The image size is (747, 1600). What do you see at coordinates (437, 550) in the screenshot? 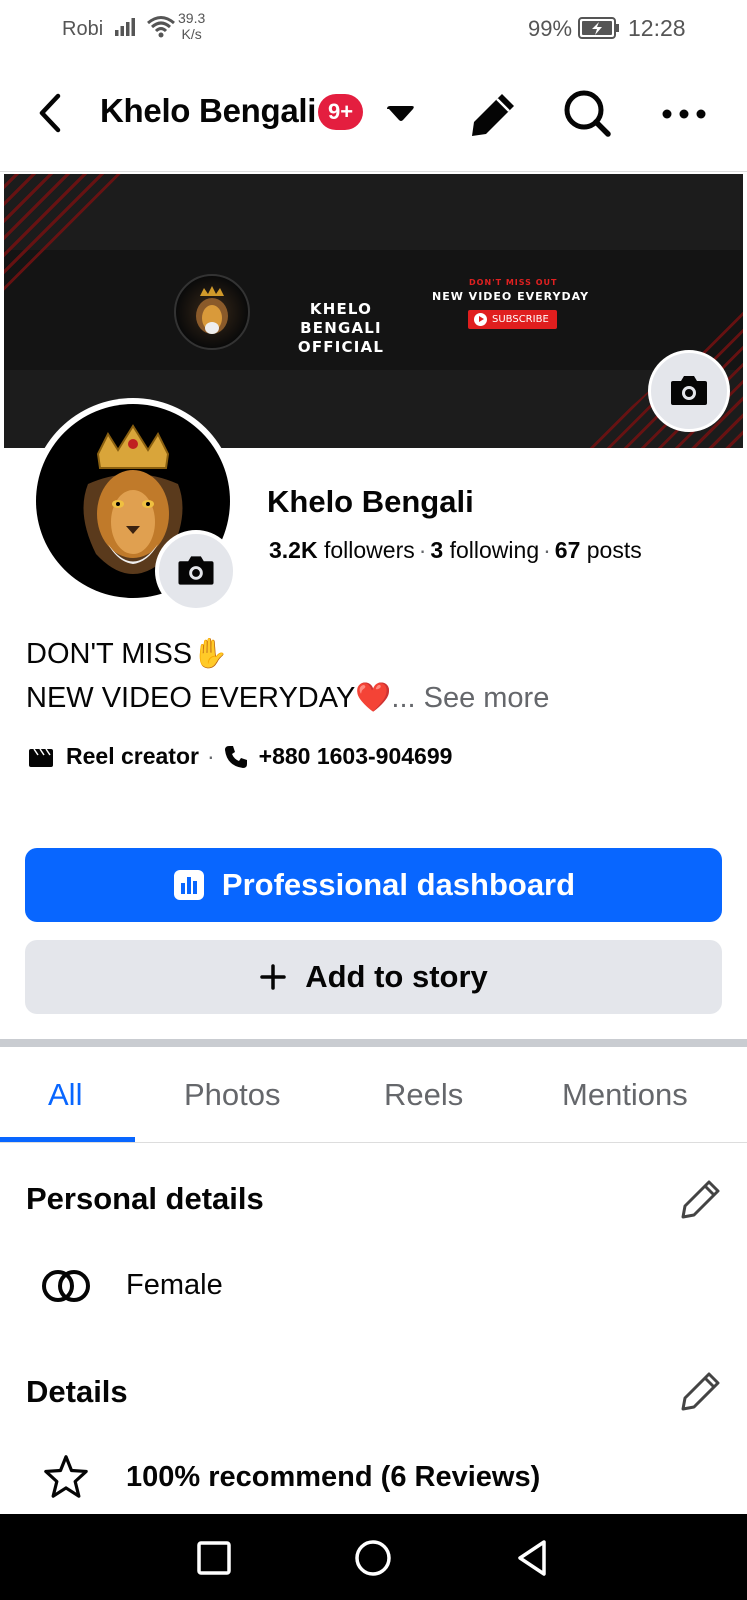
I see `following-count: 3` at bounding box center [437, 550].